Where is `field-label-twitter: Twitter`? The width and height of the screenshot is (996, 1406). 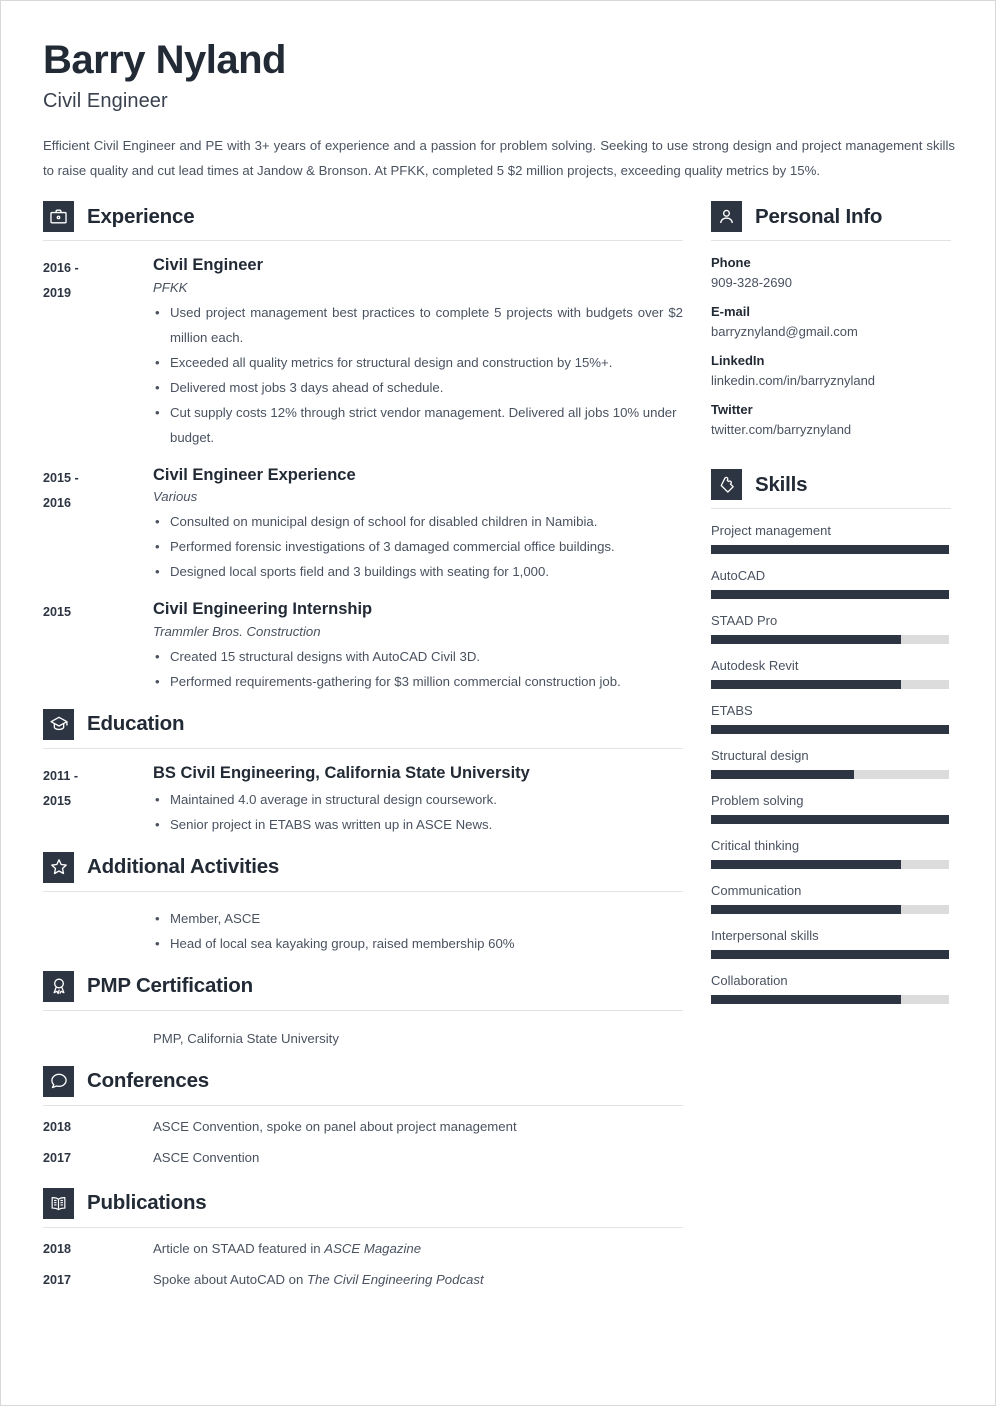 field-label-twitter: Twitter is located at coordinates (732, 410).